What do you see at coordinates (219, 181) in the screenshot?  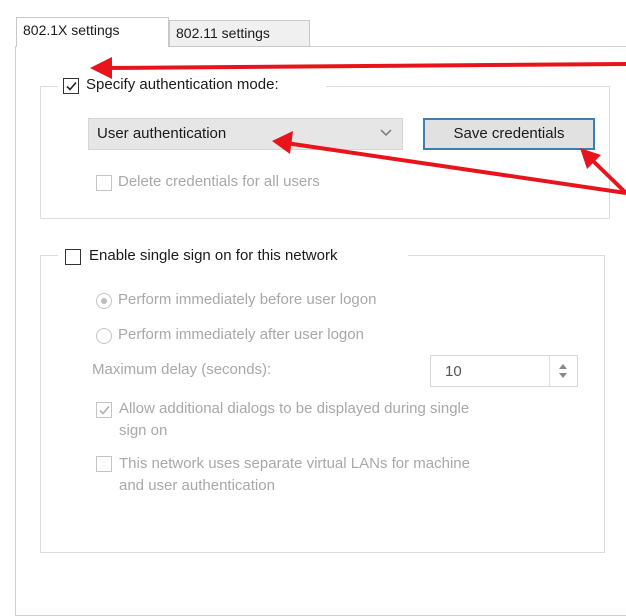 I see `delete-credentials-label: Delete credentials for all users` at bounding box center [219, 181].